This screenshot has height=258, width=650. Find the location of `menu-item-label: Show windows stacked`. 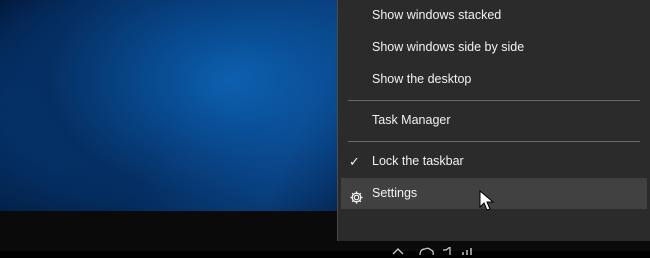

menu-item-label: Show windows stacked is located at coordinates (437, 15).